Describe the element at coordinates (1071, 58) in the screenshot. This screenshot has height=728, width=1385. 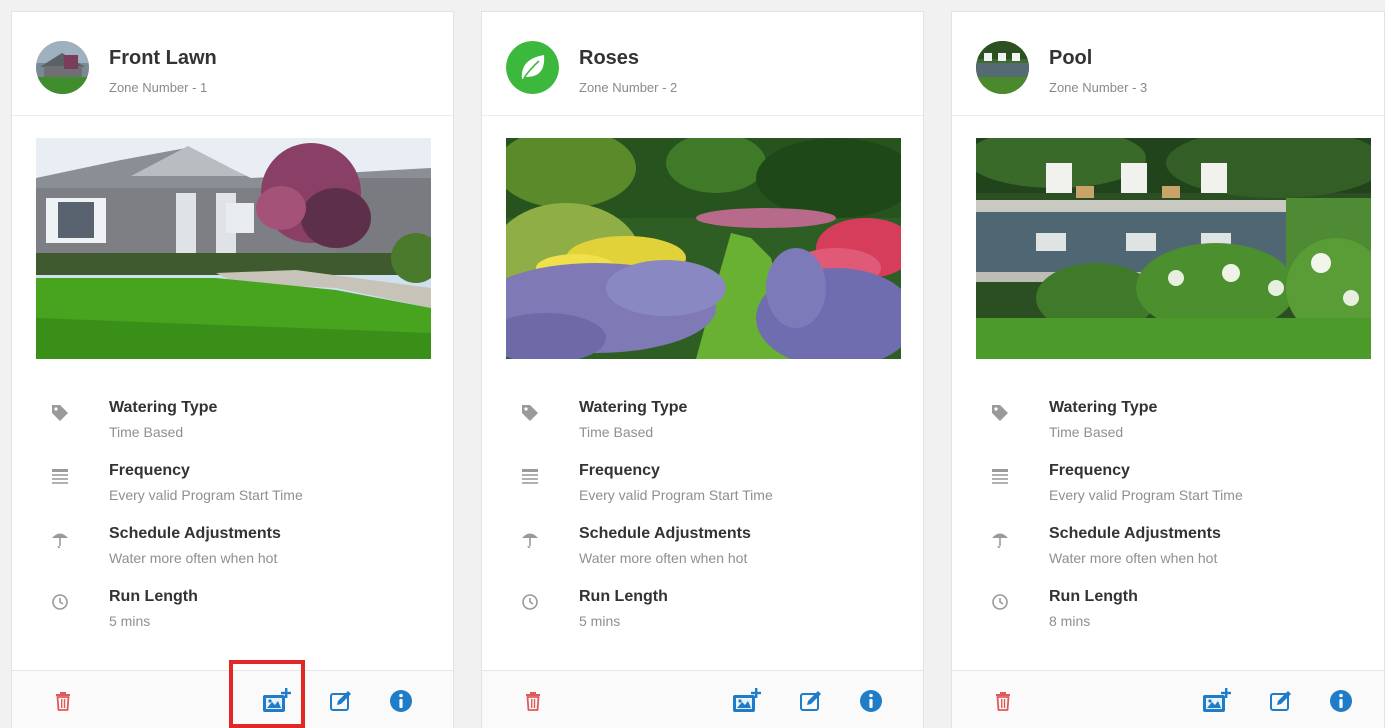
I see `zone-name: Pool` at that location.